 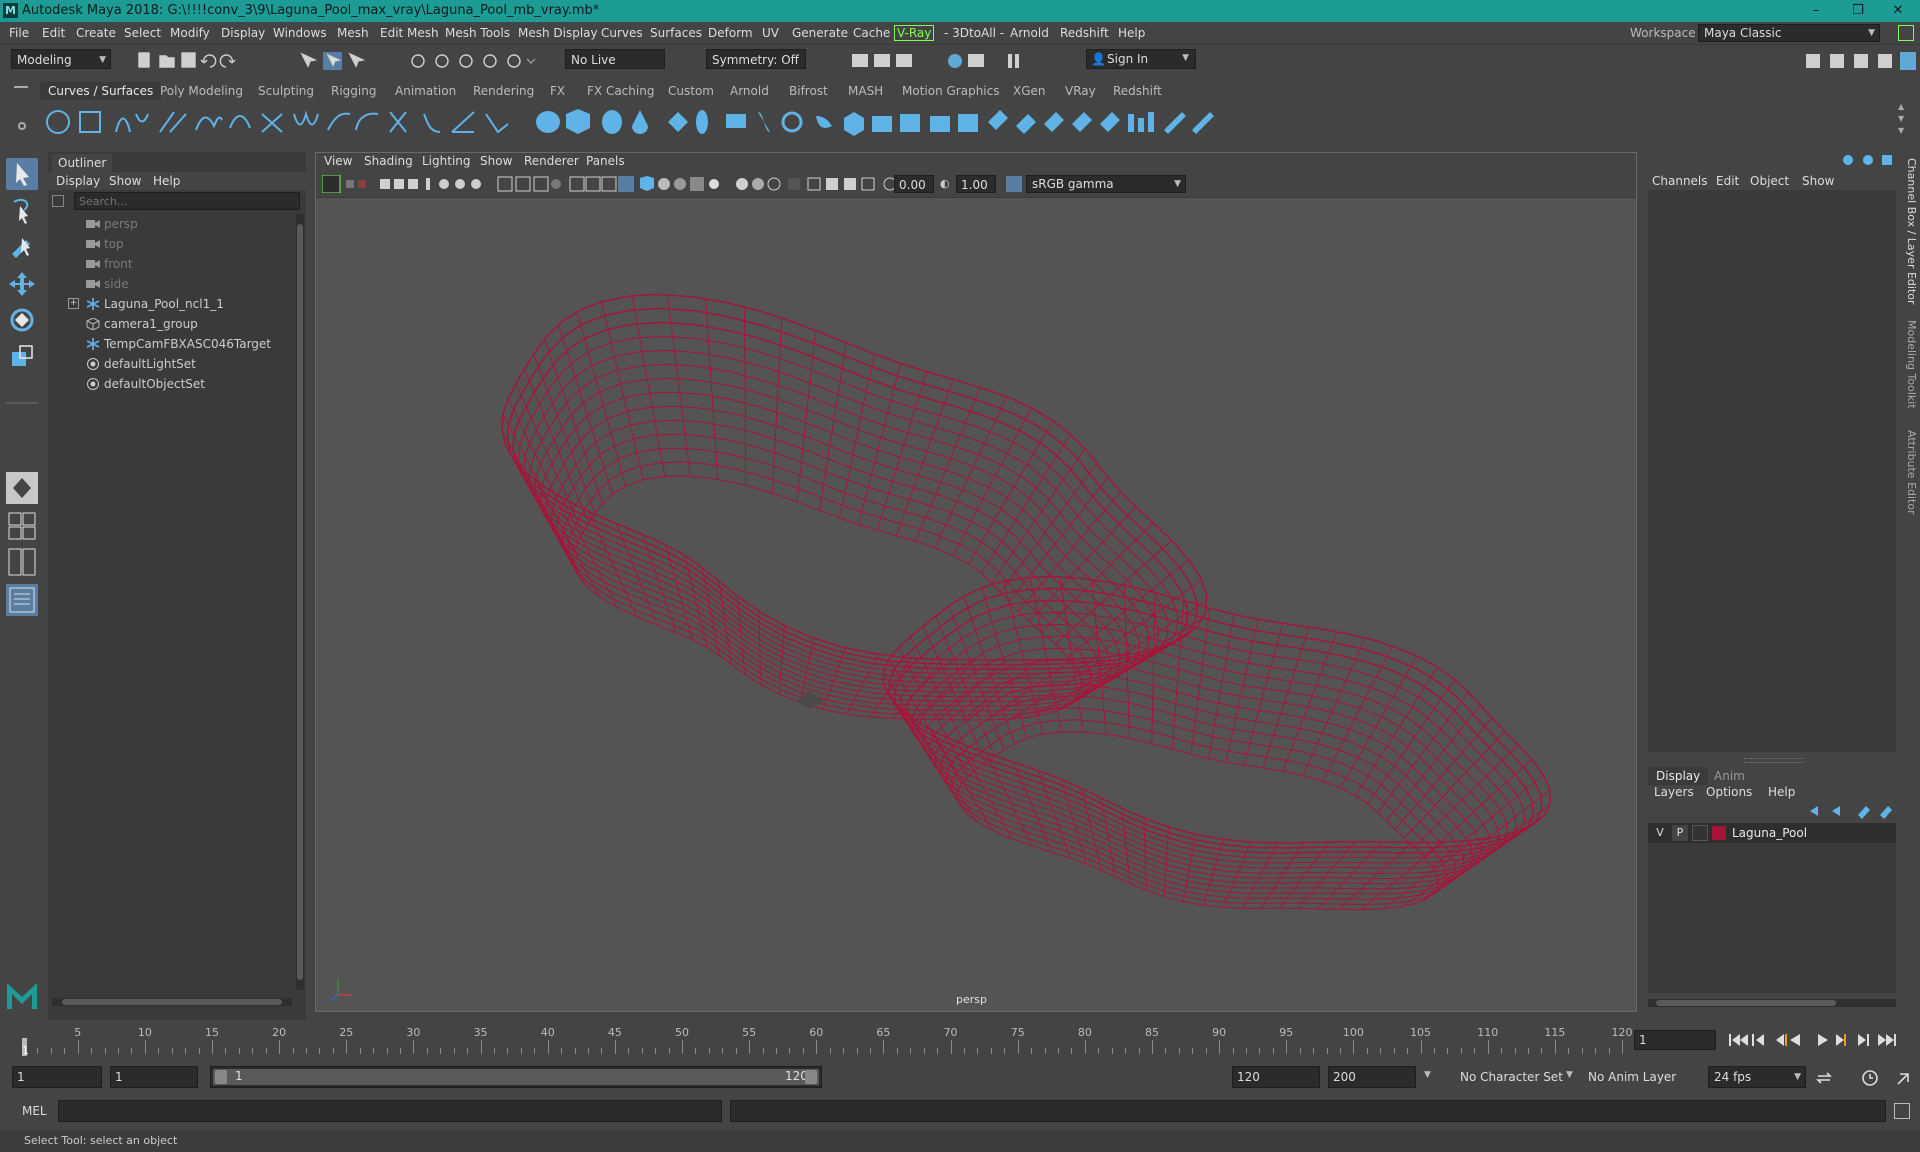 What do you see at coordinates (22, 174) in the screenshot?
I see `select-tool` at bounding box center [22, 174].